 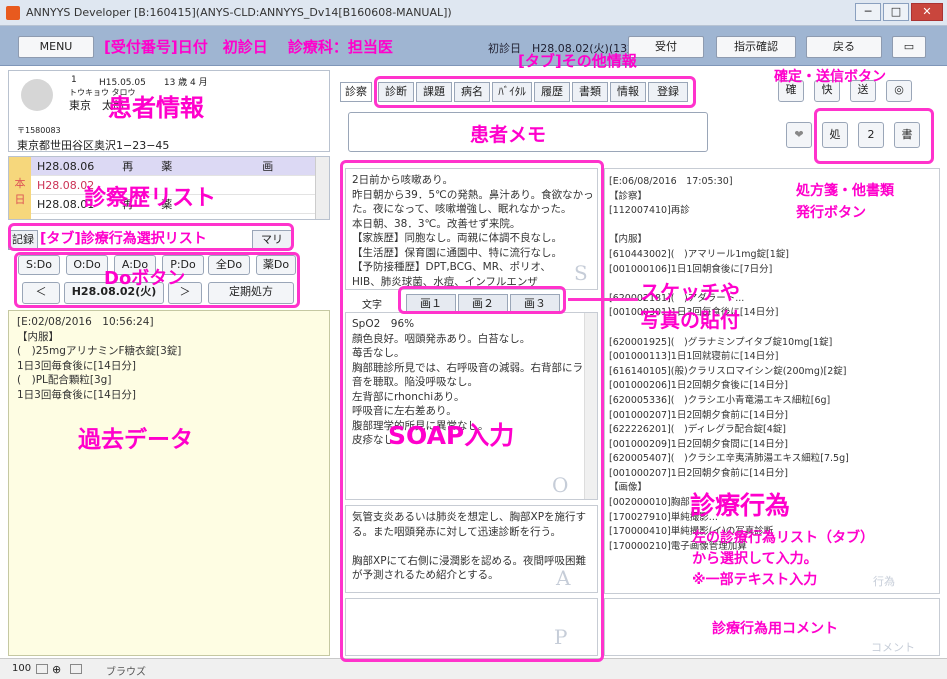 I want to click on annotation-history-list: 診察歴リスト, so click(x=150, y=198).